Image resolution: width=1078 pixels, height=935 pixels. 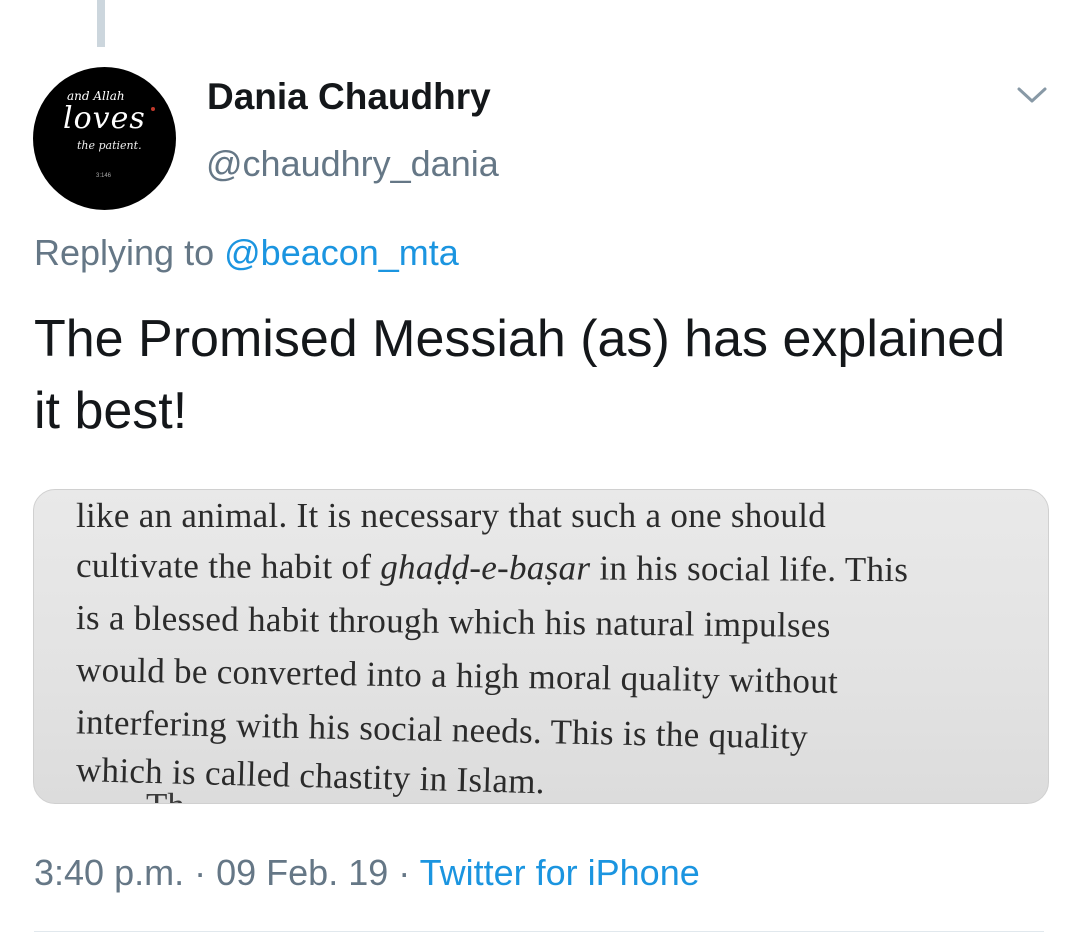 What do you see at coordinates (104, 138) in the screenshot?
I see `avatar: and Allah loves the patient. 3:146` at bounding box center [104, 138].